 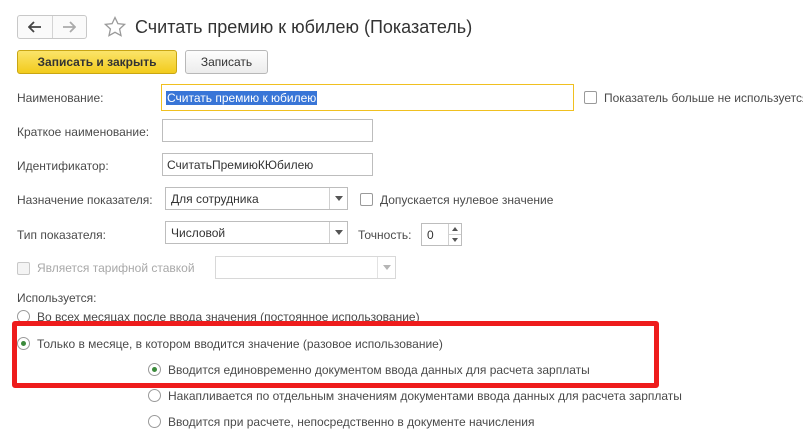 I want to click on zero-allowed-checkbox, so click(x=366, y=199).